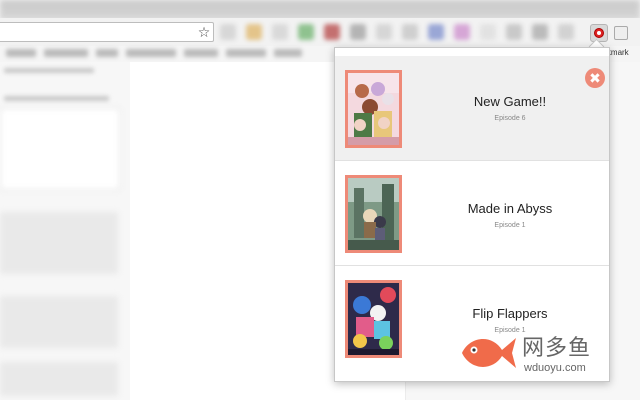  I want to click on watermark-name: 网多鱼, so click(557, 347).